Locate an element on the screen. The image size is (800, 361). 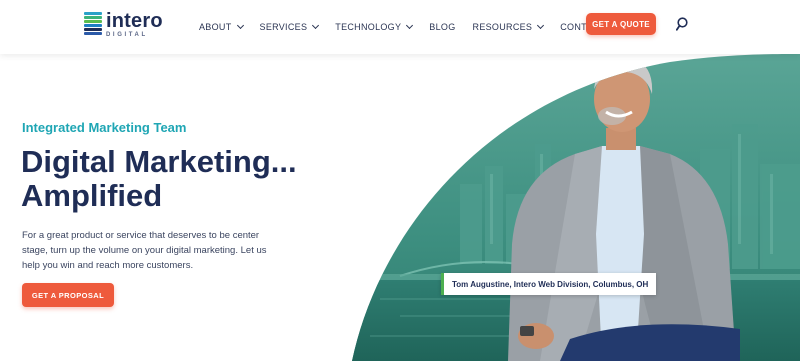
get-a-proposal-button: GET A PROPOSAL is located at coordinates (68, 295).